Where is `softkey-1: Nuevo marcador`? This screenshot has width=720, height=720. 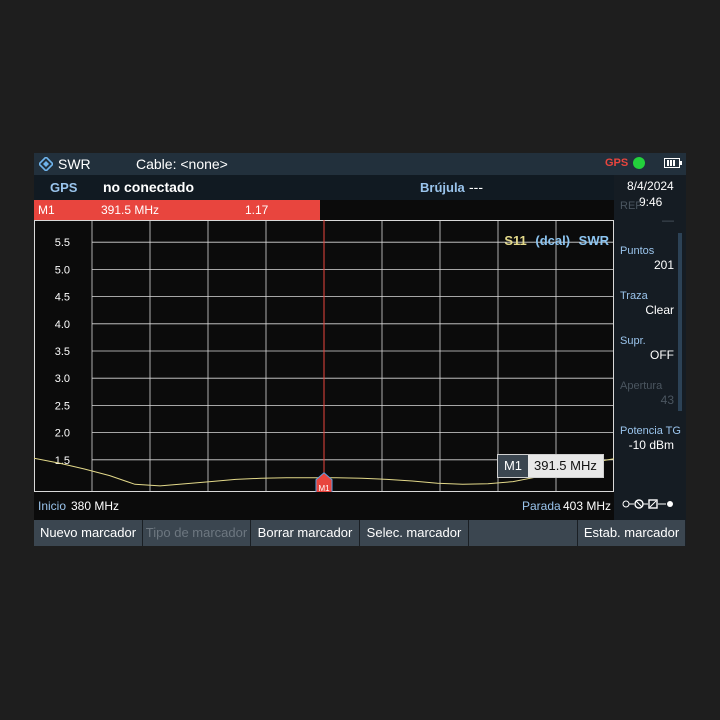 softkey-1: Nuevo marcador is located at coordinates (88, 533).